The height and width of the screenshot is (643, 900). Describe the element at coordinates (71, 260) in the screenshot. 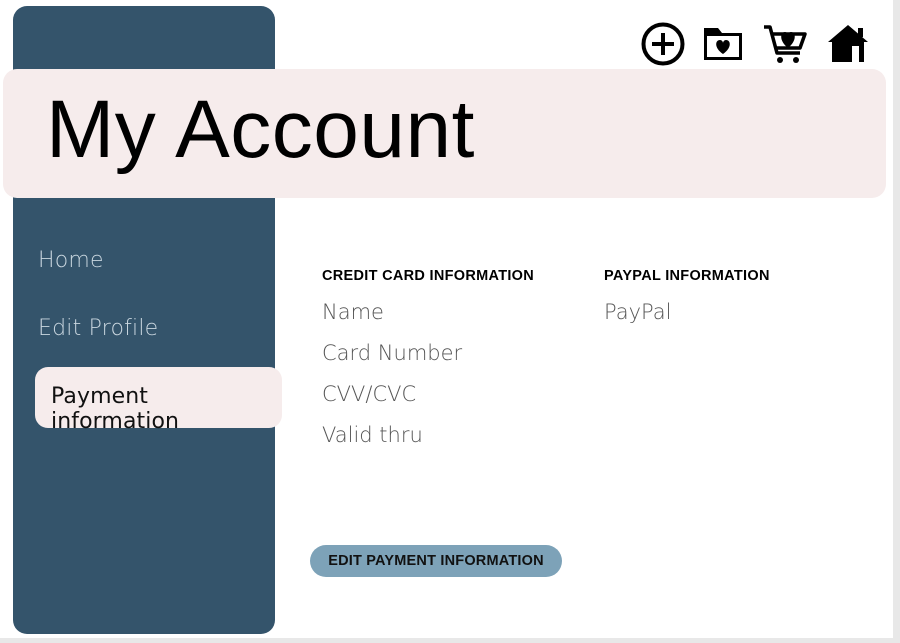

I see `sidebar-item-home: Home` at that location.